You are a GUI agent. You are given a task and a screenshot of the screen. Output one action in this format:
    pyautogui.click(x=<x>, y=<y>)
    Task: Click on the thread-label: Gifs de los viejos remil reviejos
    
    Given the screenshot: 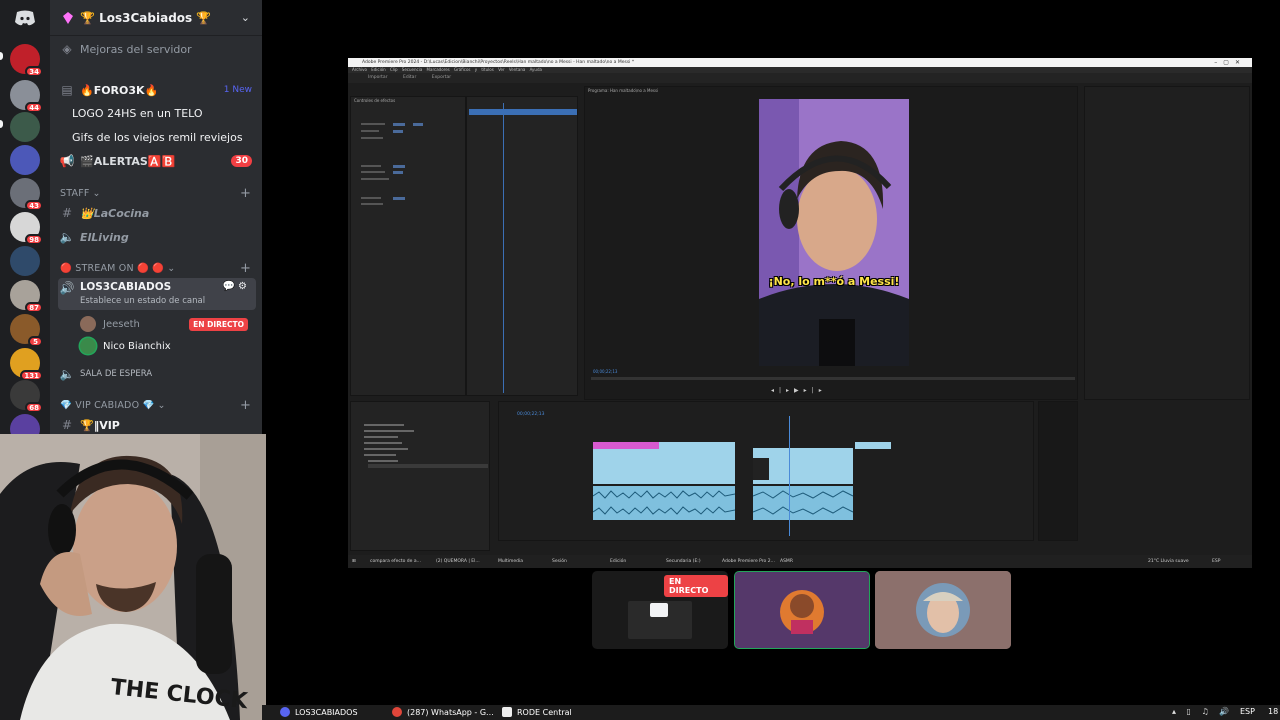 What is the action you would take?
    pyautogui.click(x=157, y=137)
    